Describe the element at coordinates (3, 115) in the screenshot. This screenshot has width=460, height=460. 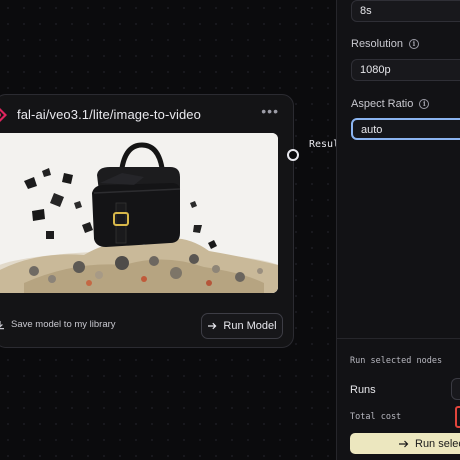
I see `fal-logo-icon` at that location.